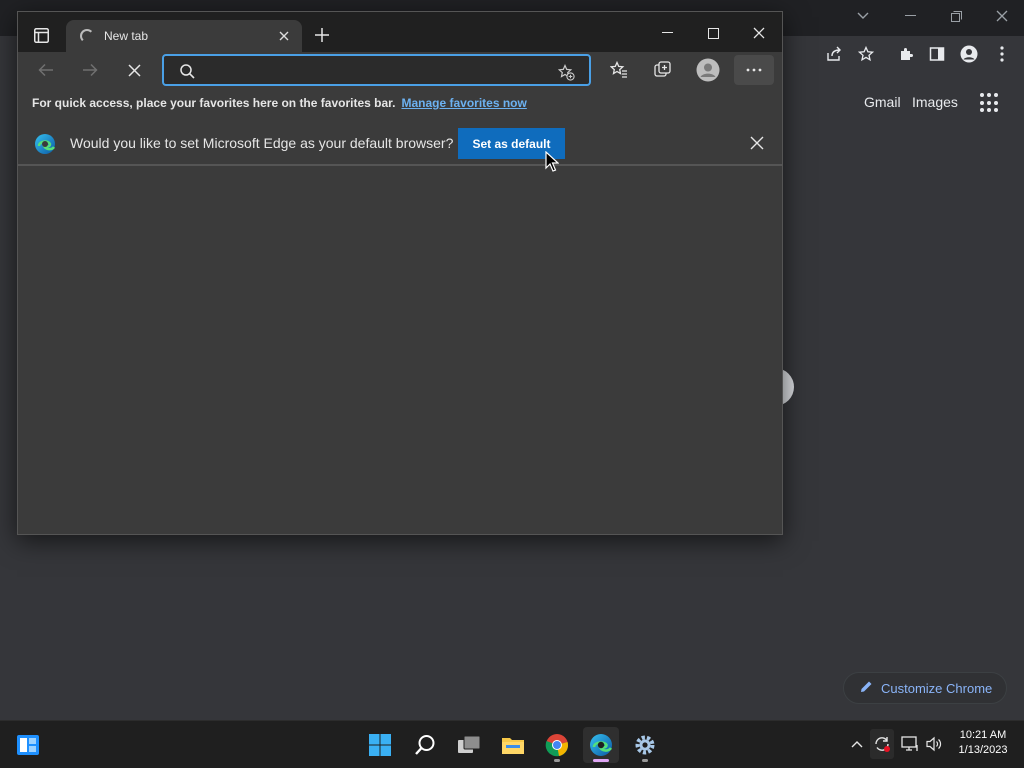 The width and height of the screenshot is (1024, 768). I want to click on show-hidden-icons-chevron, so click(857, 744).